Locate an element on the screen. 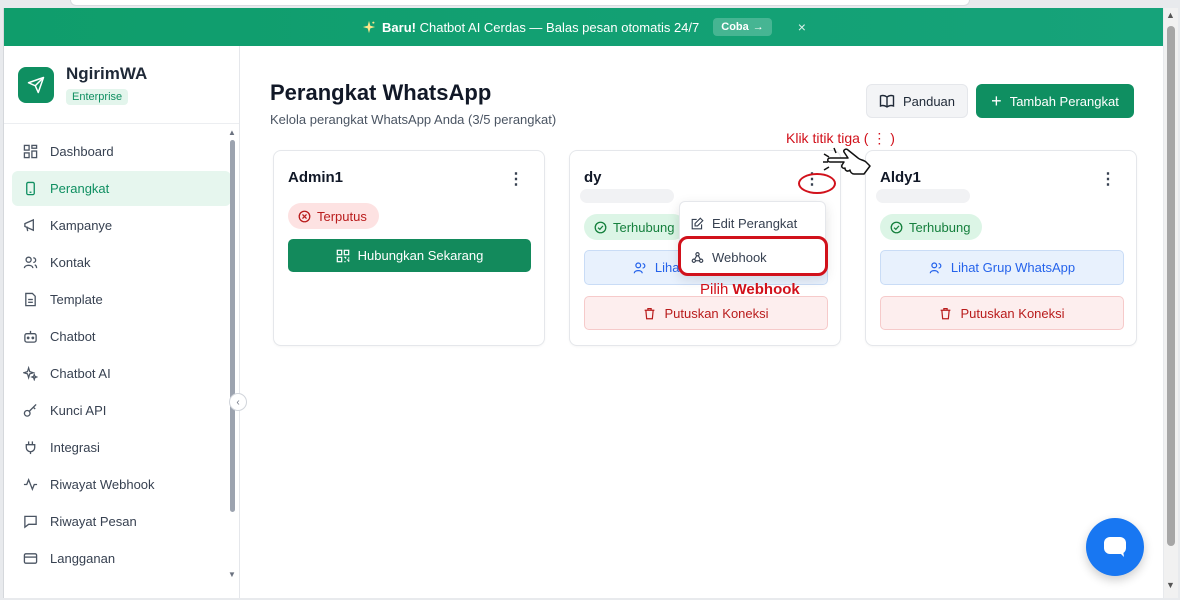 The image size is (1180, 600). status-badge: Terputus is located at coordinates (333, 216).